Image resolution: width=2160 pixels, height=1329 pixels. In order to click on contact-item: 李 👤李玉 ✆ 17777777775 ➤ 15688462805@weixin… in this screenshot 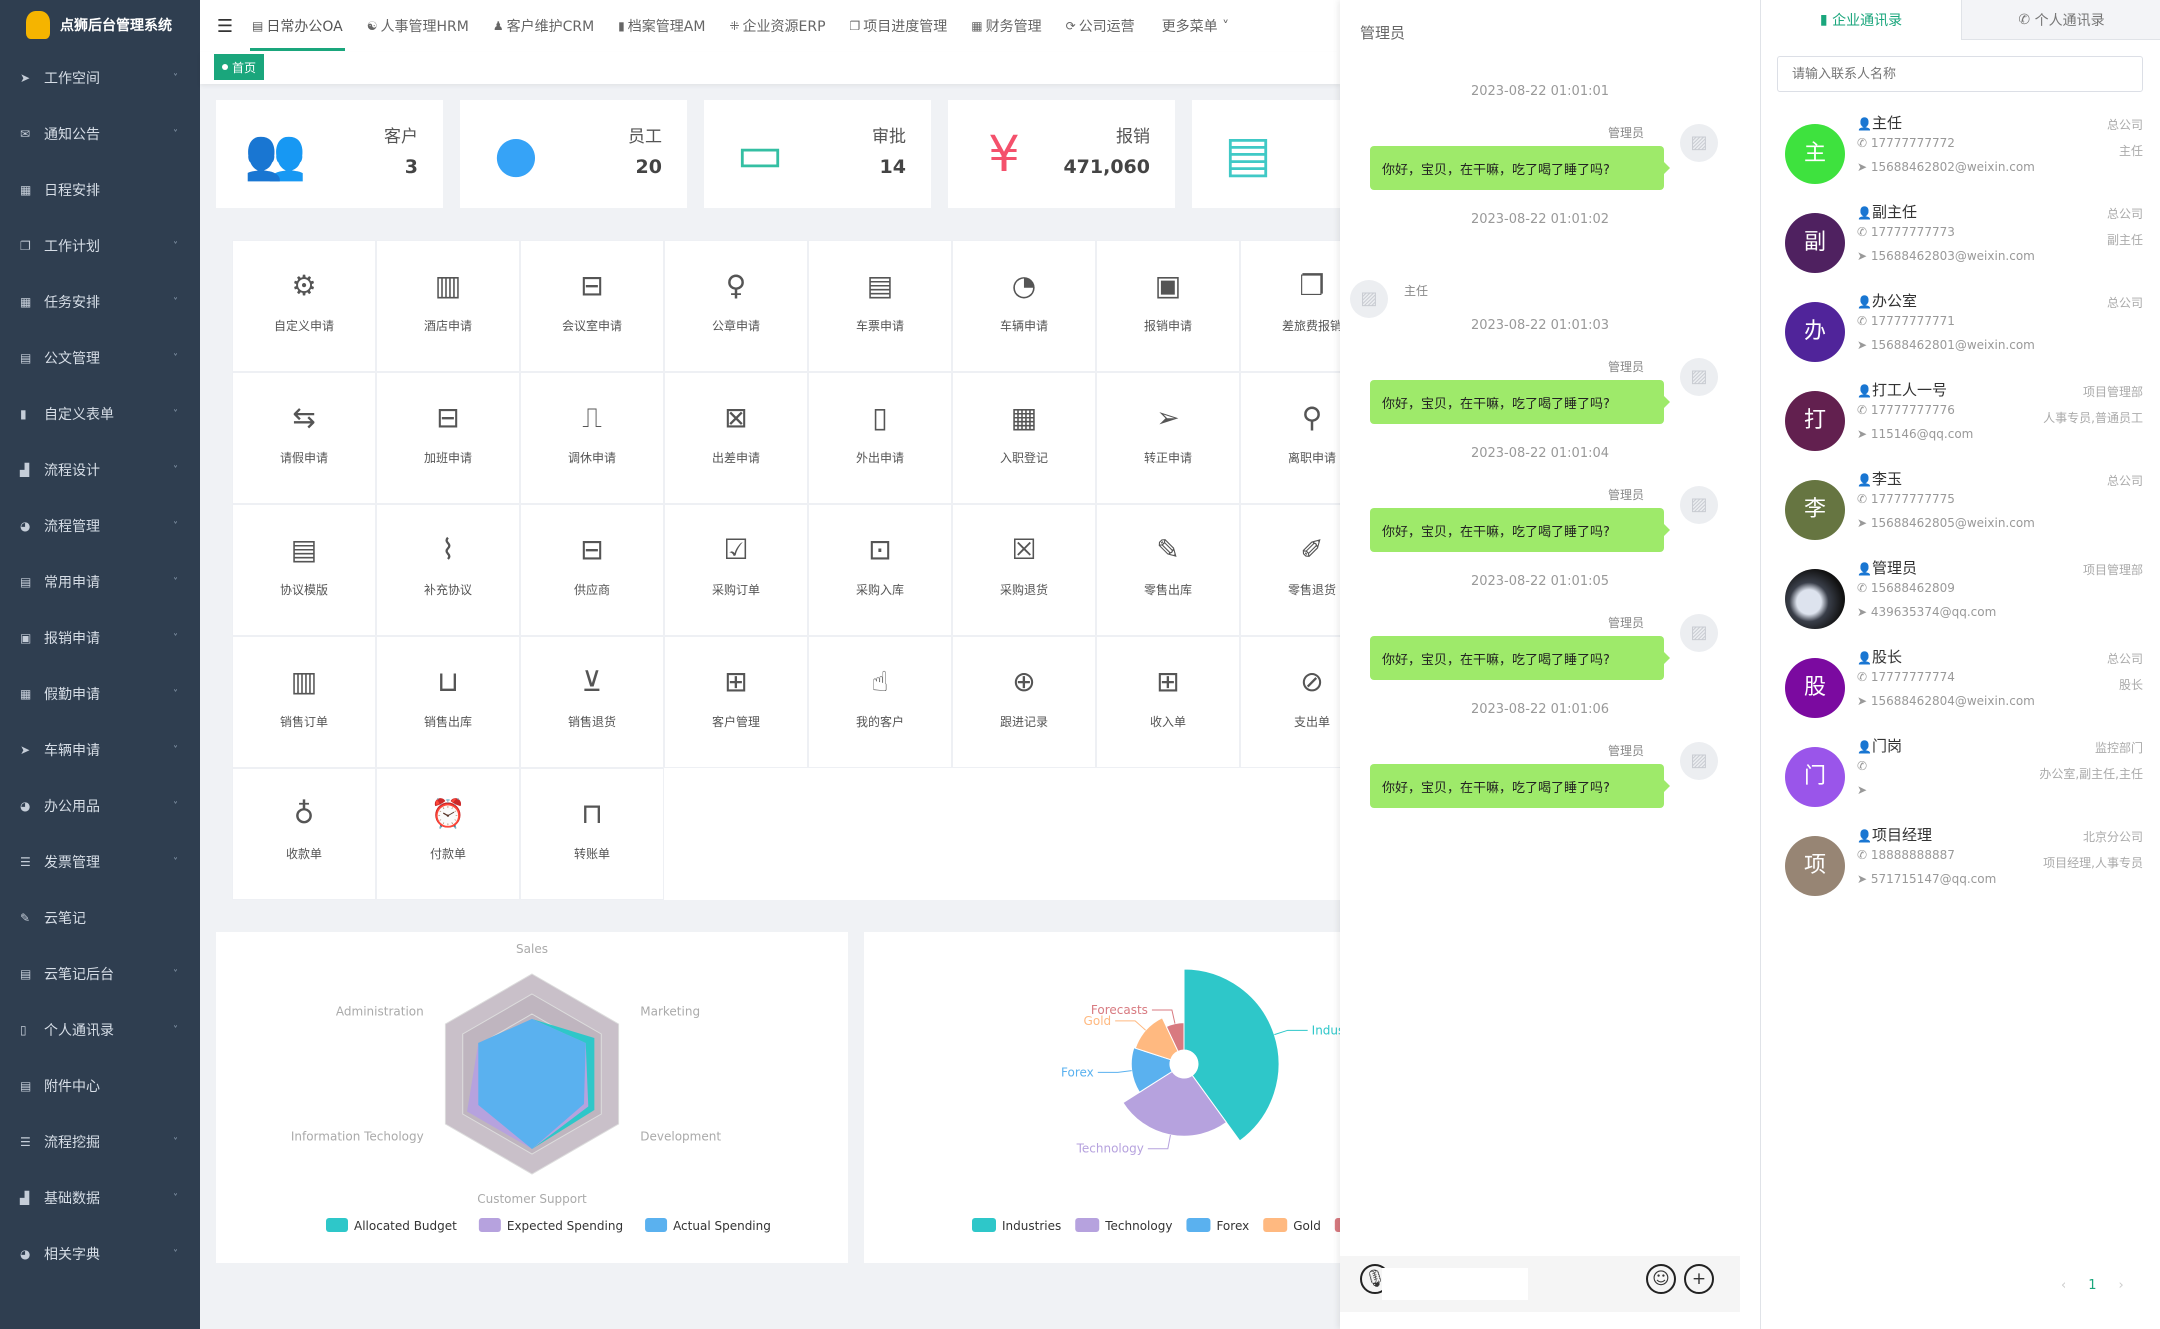, I will do `click(1965, 512)`.